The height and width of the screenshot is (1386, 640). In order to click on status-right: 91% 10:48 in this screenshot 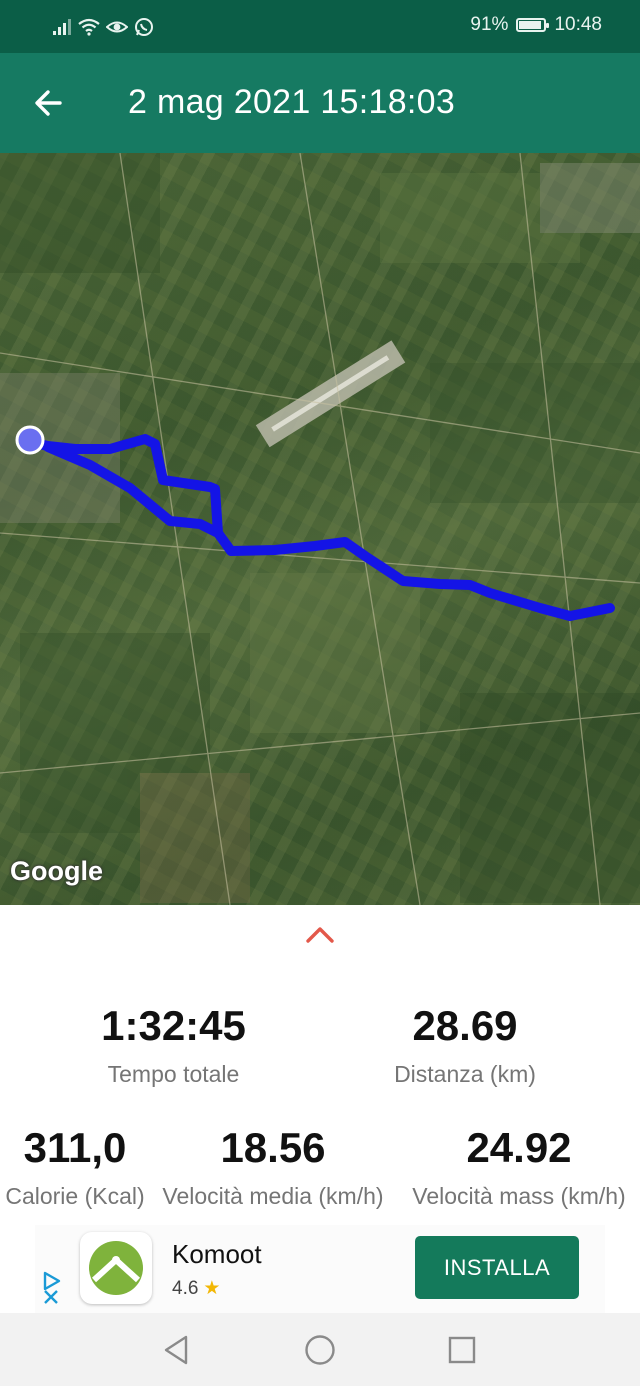, I will do `click(536, 25)`.